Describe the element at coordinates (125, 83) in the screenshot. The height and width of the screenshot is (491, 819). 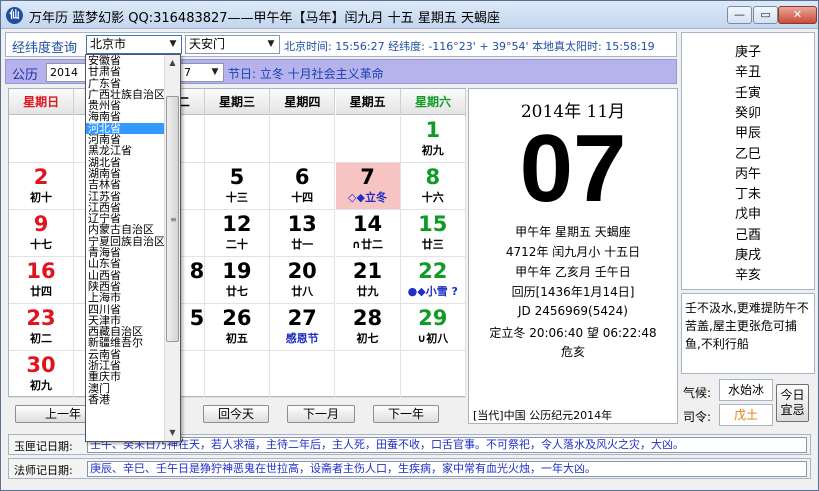
I see `dropdown-option: 广东省` at that location.